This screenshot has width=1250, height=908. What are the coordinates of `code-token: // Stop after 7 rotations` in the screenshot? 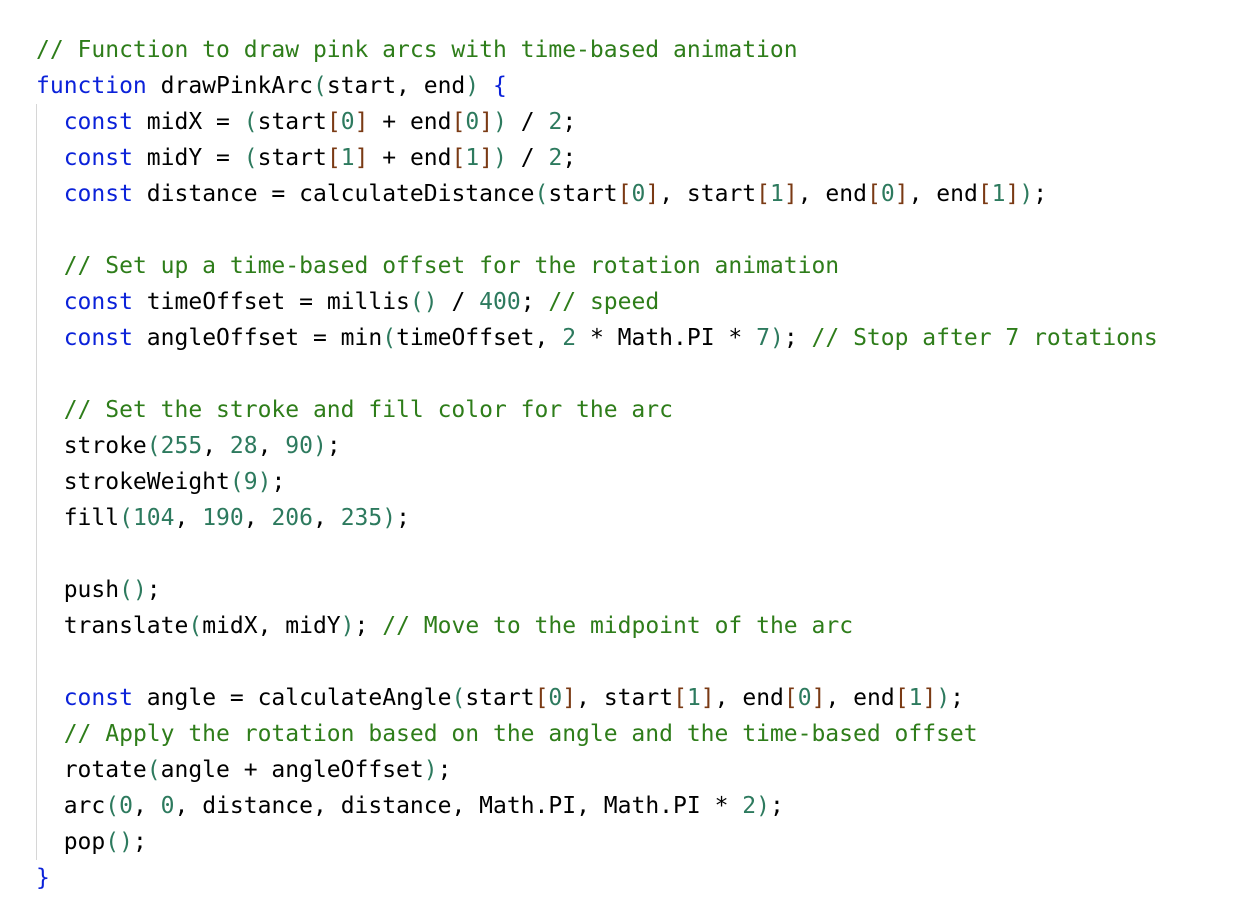 It's located at (984, 338).